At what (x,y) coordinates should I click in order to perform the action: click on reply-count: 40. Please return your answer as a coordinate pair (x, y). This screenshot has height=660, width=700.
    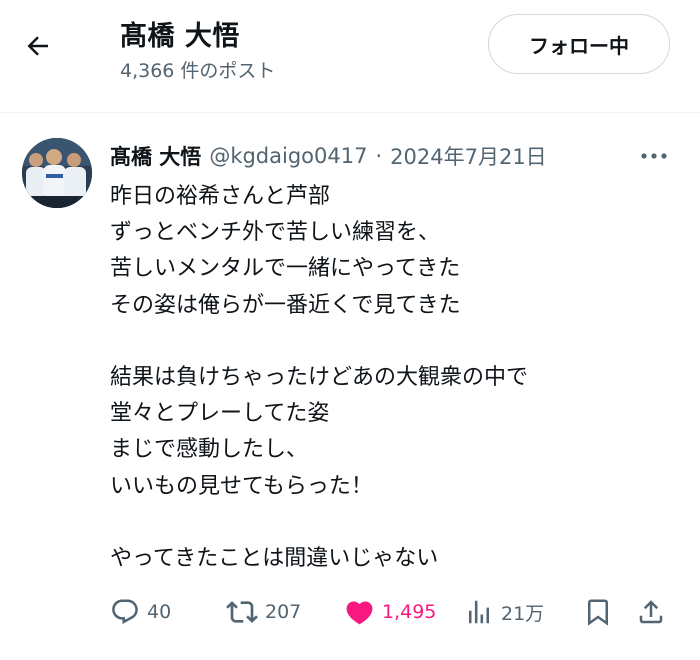
    Looking at the image, I should click on (159, 612).